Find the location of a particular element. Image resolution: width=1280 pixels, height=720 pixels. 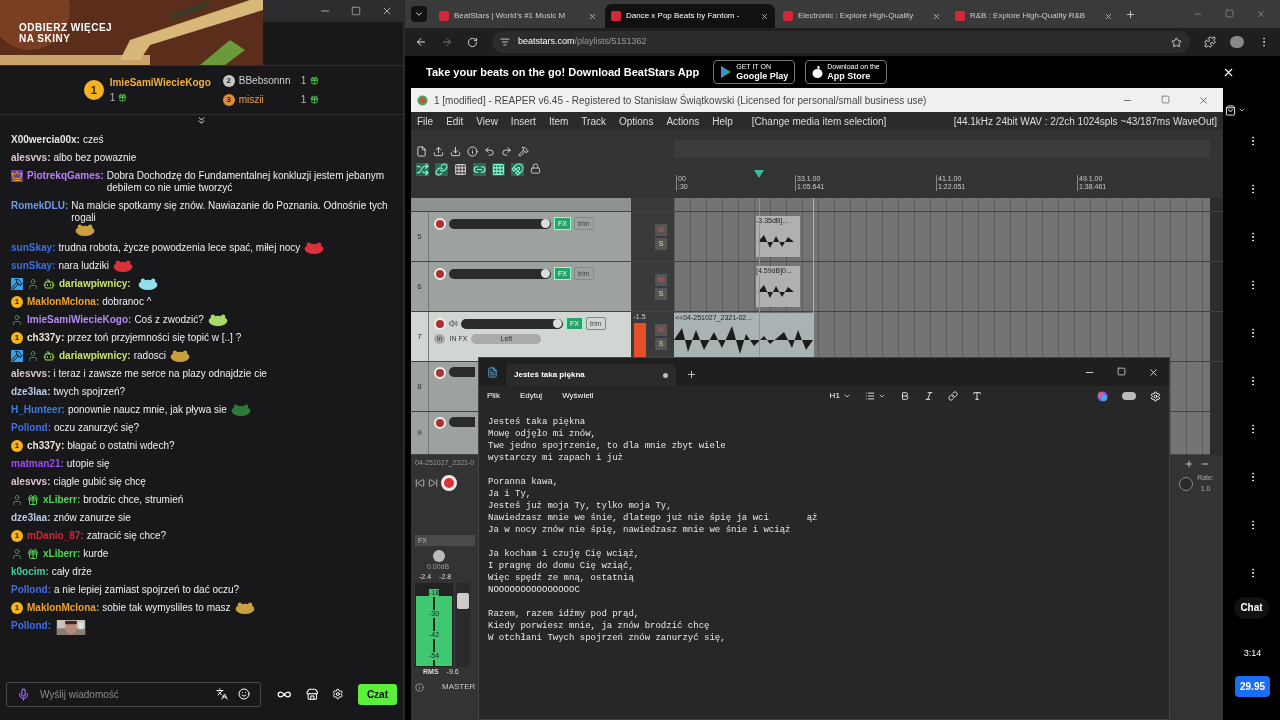

collapse-icon is located at coordinates (201, 120).